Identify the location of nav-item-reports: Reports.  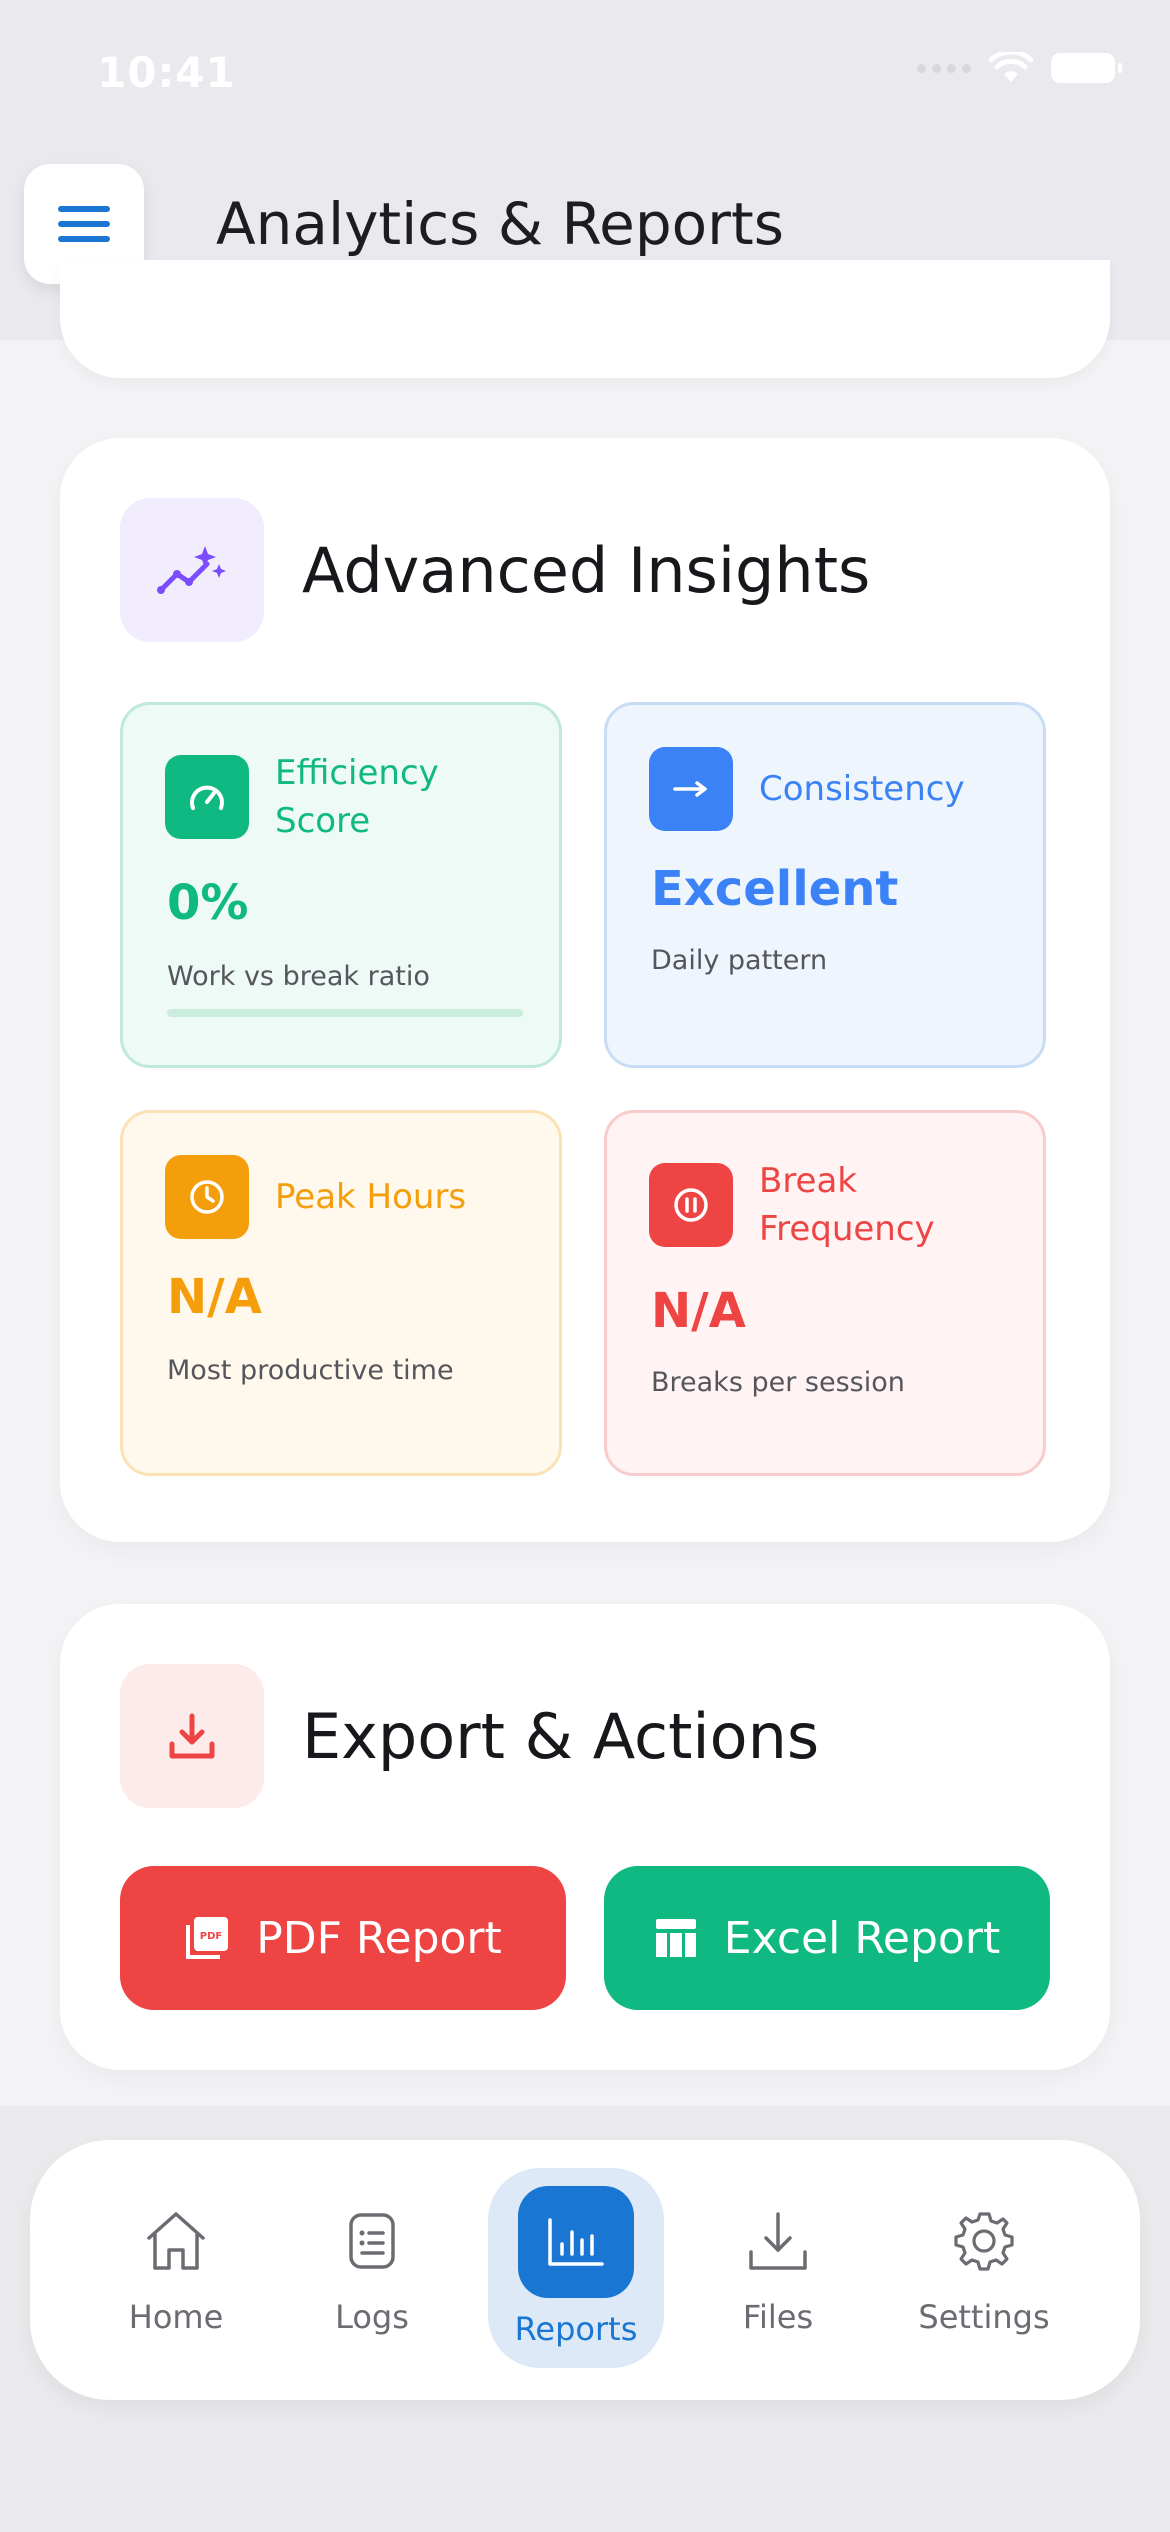
(576, 2268).